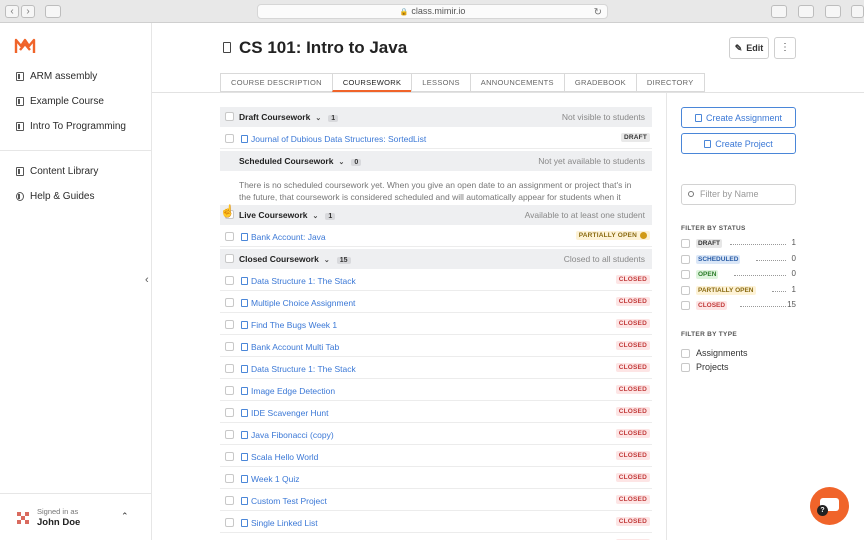  I want to click on collapse-sidebar-icon: ‹, so click(147, 280).